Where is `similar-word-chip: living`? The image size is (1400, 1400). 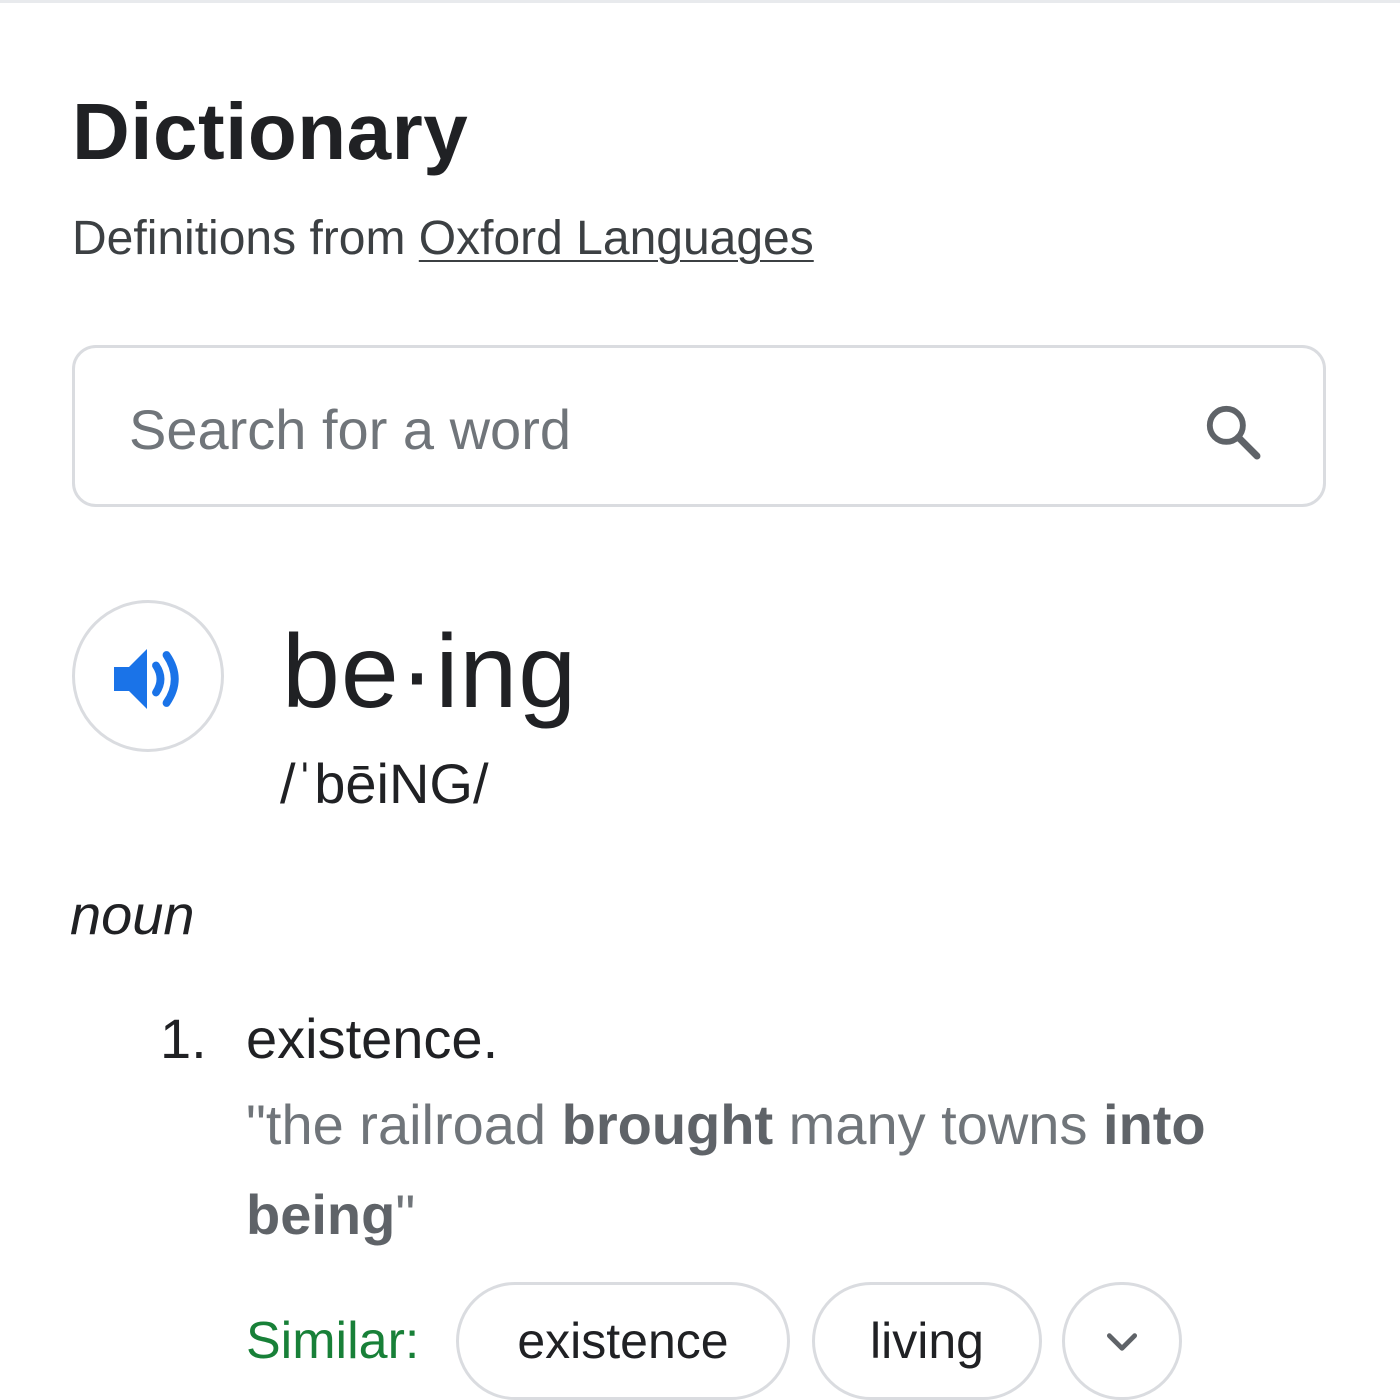
similar-word-chip: living is located at coordinates (927, 1341).